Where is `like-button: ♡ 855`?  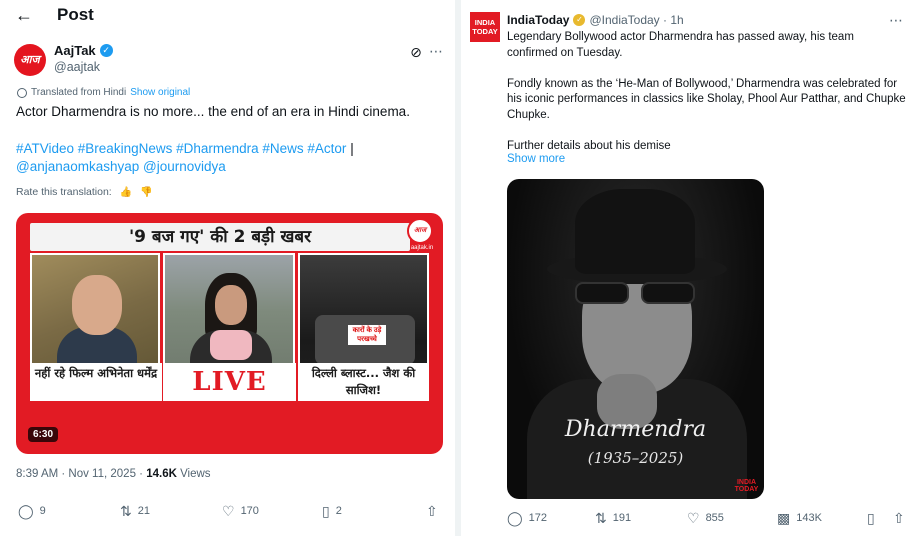
like-button: ♡ 855 is located at coordinates (705, 518).